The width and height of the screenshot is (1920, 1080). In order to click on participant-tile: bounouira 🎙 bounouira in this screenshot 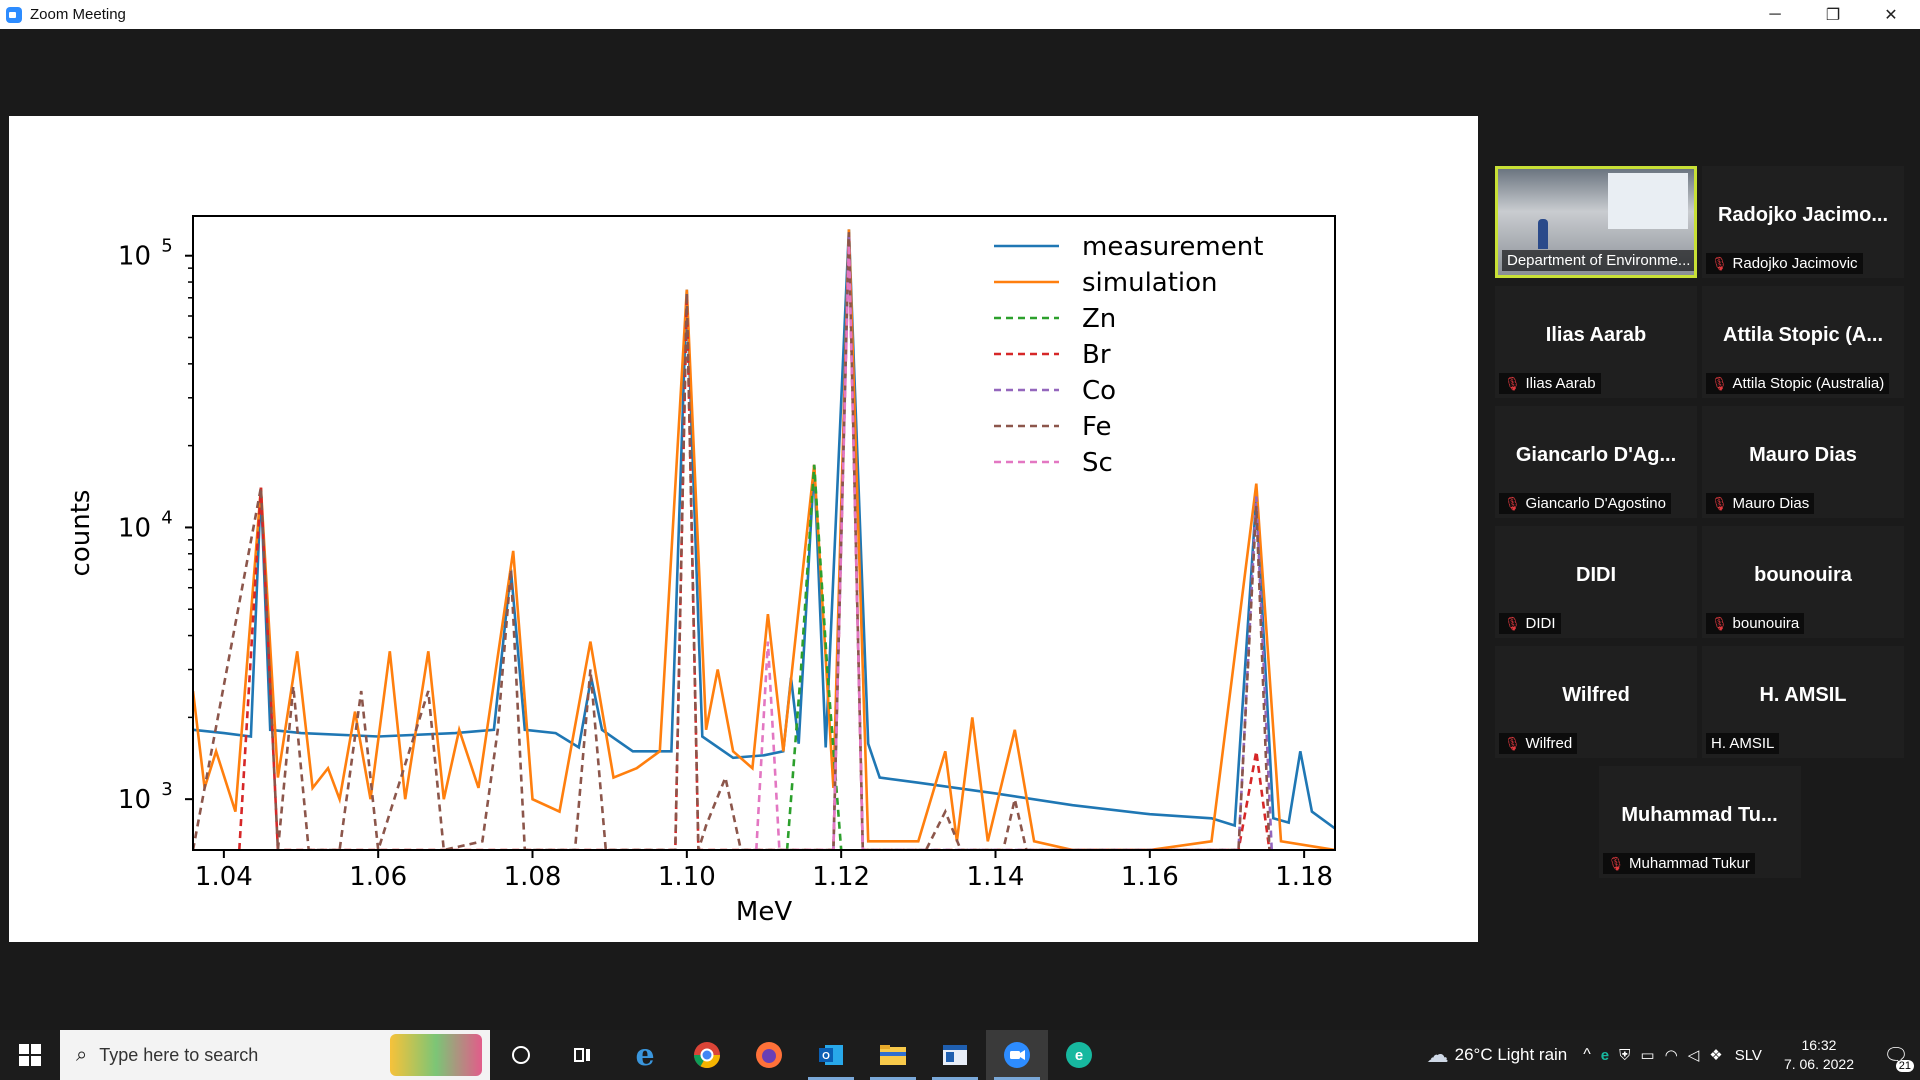, I will do `click(1803, 582)`.